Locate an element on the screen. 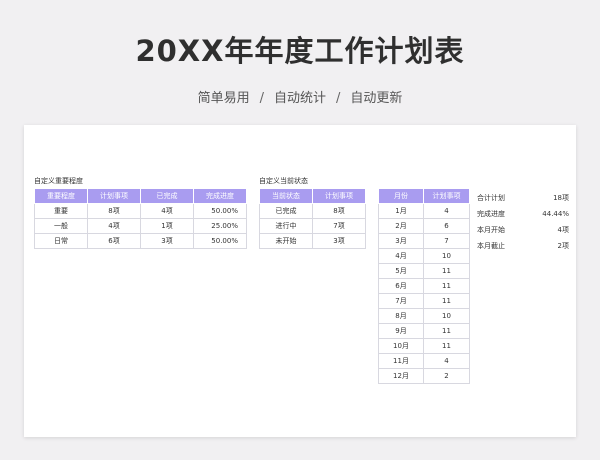 The height and width of the screenshot is (460, 600). page-title: 20XX年年度工作计划表 is located at coordinates (300, 51).